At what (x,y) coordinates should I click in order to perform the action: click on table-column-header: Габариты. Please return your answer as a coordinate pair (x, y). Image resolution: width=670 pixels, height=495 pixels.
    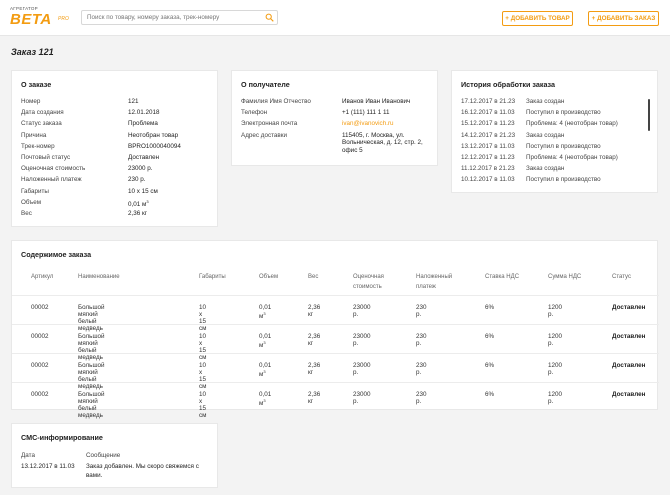
    Looking at the image, I should click on (212, 277).